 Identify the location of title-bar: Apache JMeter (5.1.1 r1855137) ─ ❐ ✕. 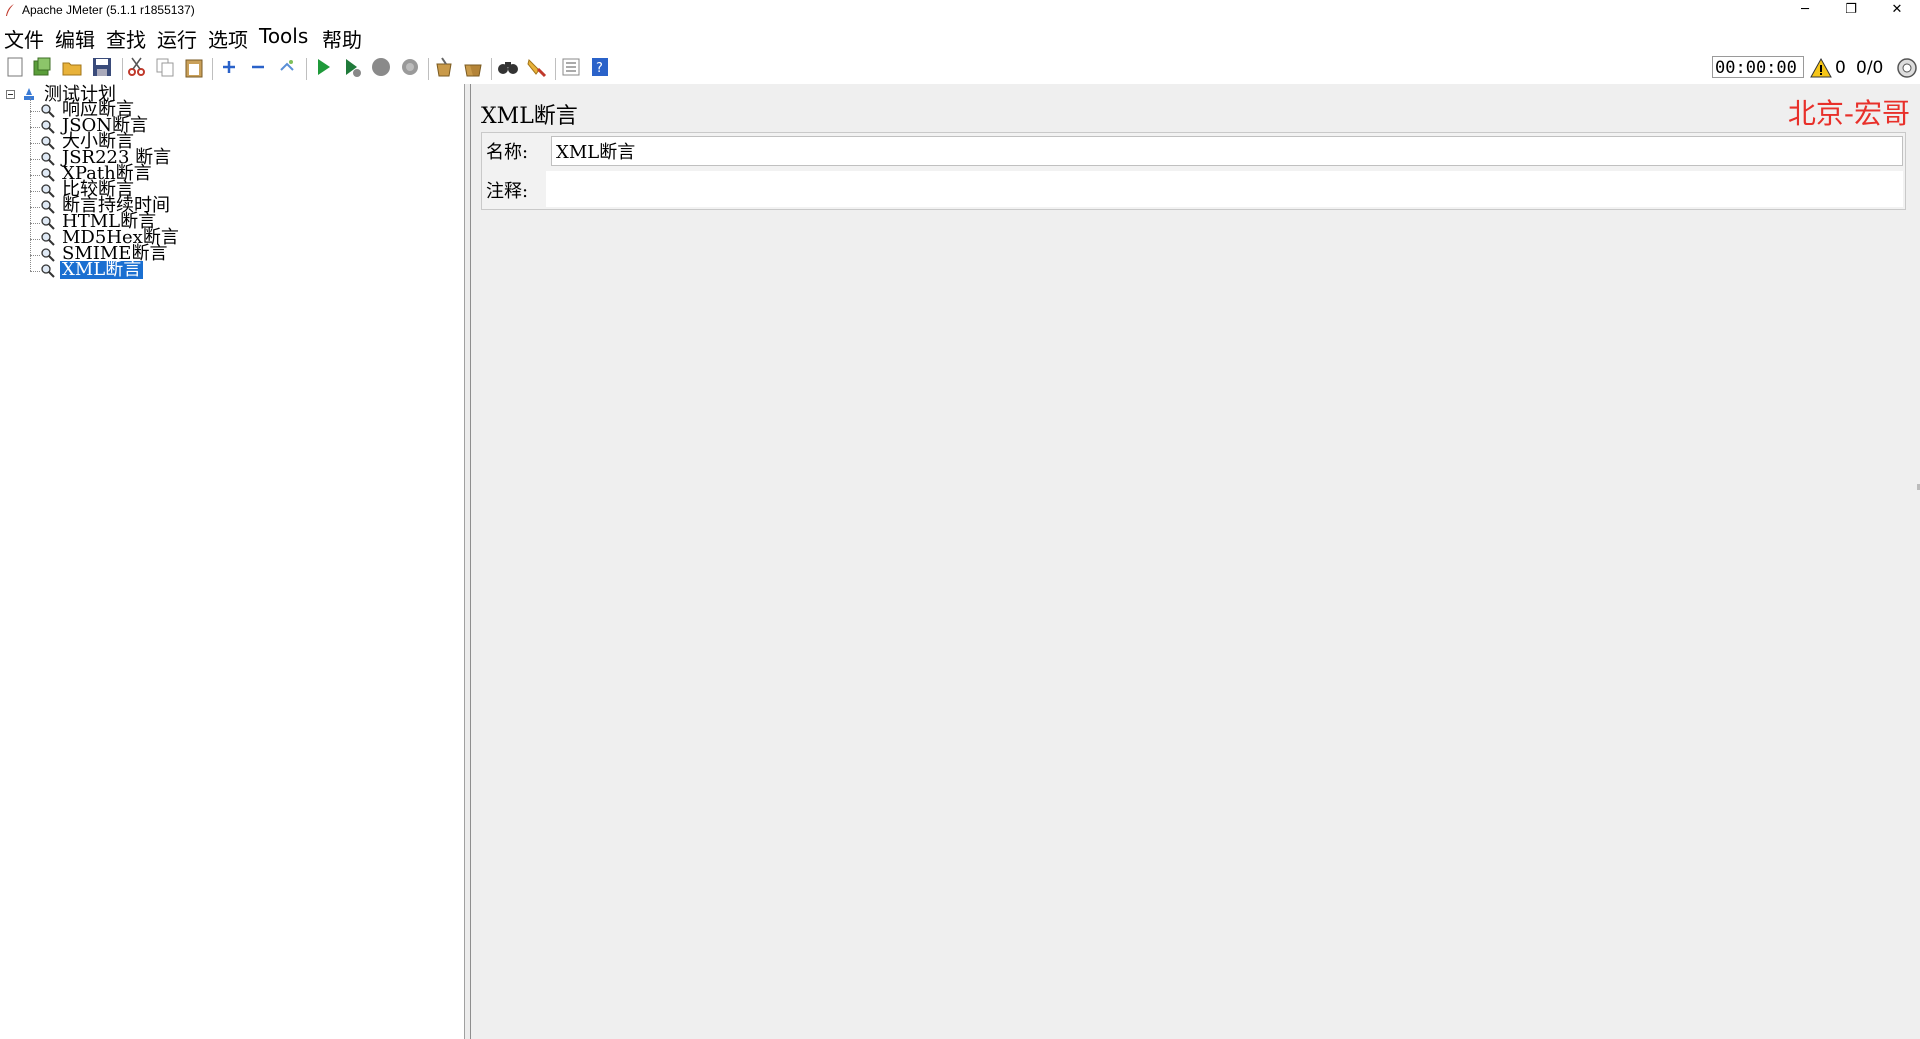
(960, 11).